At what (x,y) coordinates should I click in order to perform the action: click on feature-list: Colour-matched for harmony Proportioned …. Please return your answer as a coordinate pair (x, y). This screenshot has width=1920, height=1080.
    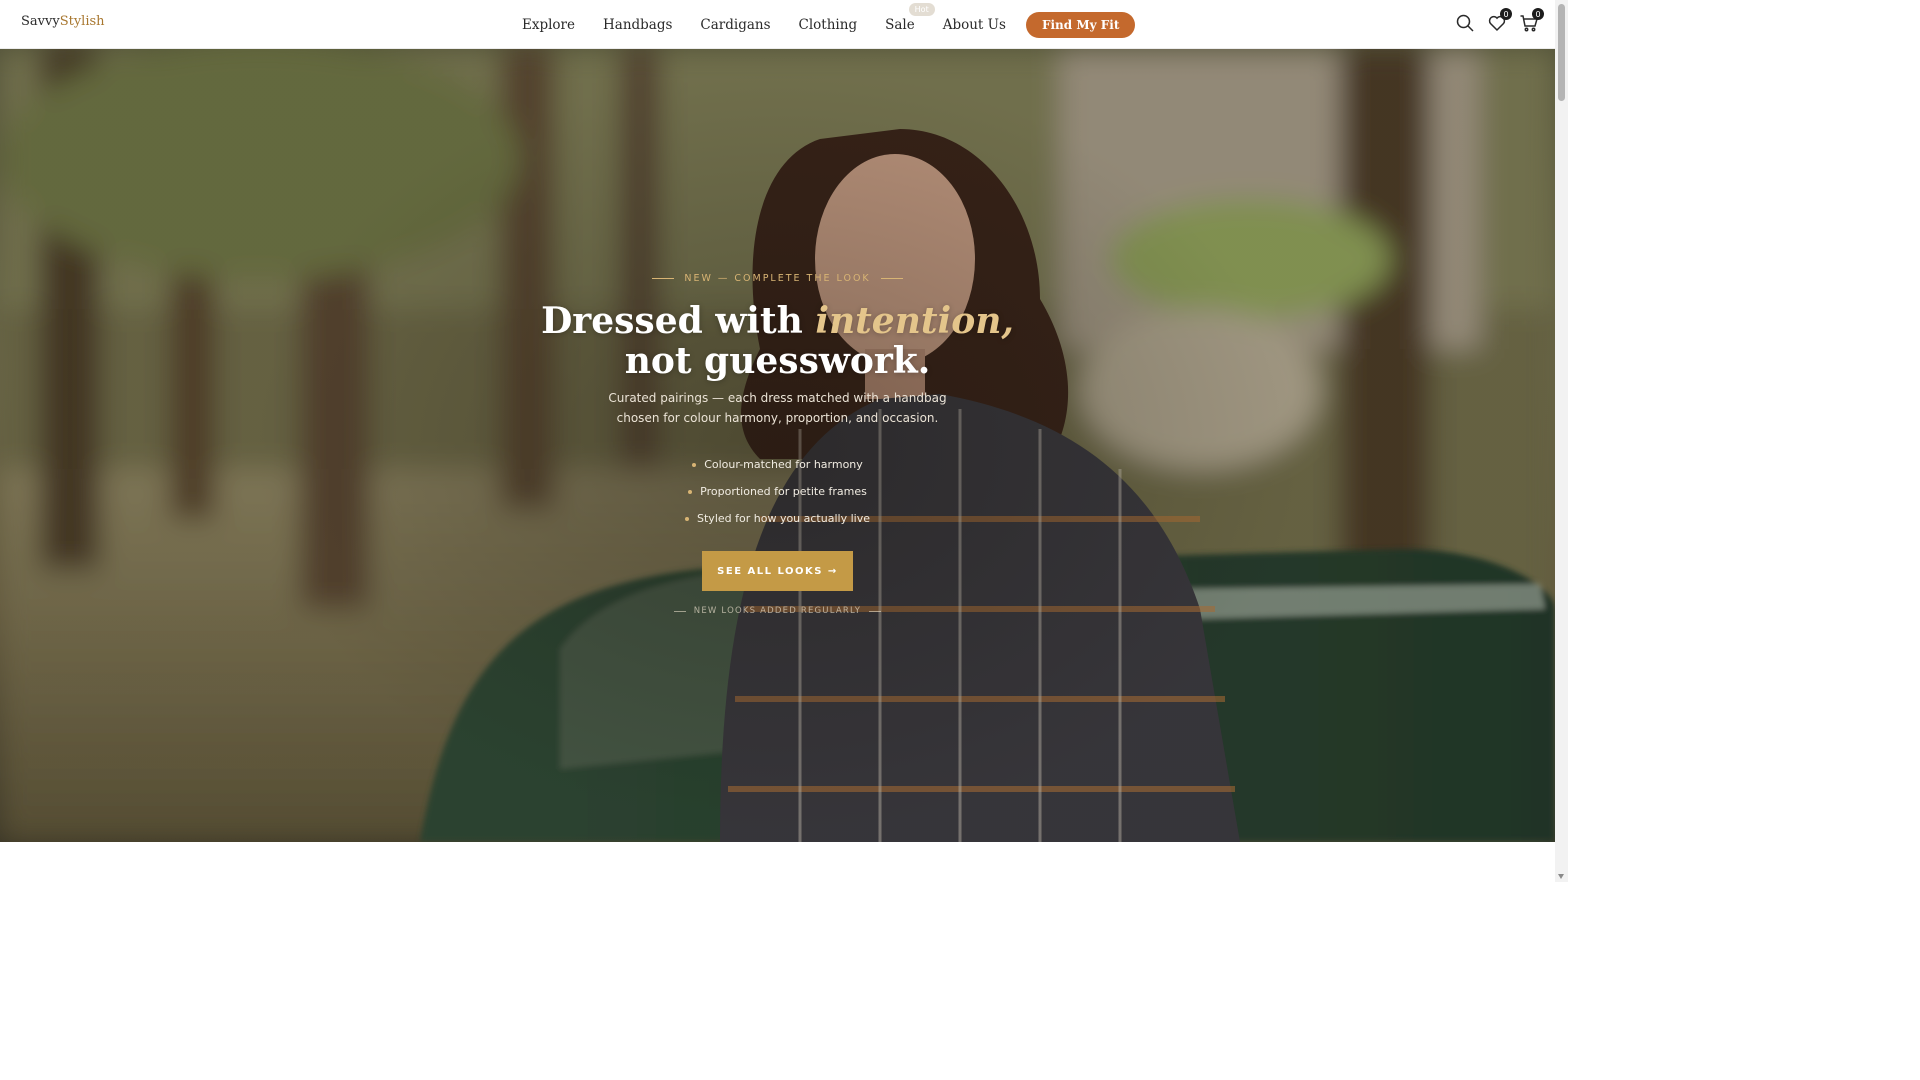
    Looking at the image, I should click on (777, 491).